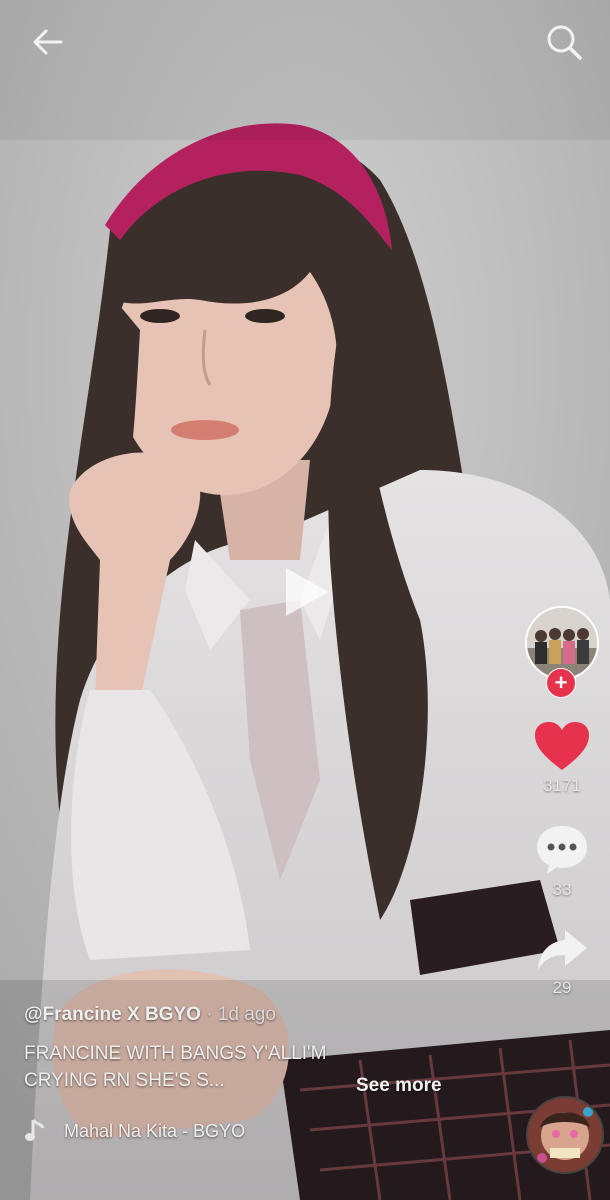  I want to click on music-disc-button, so click(565, 1135).